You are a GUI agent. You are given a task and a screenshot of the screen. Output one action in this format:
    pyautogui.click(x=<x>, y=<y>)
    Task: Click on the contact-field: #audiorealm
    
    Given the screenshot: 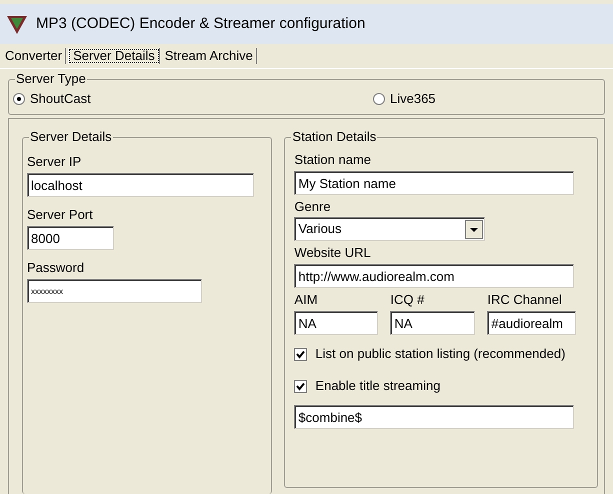 What is the action you would take?
    pyautogui.click(x=531, y=323)
    